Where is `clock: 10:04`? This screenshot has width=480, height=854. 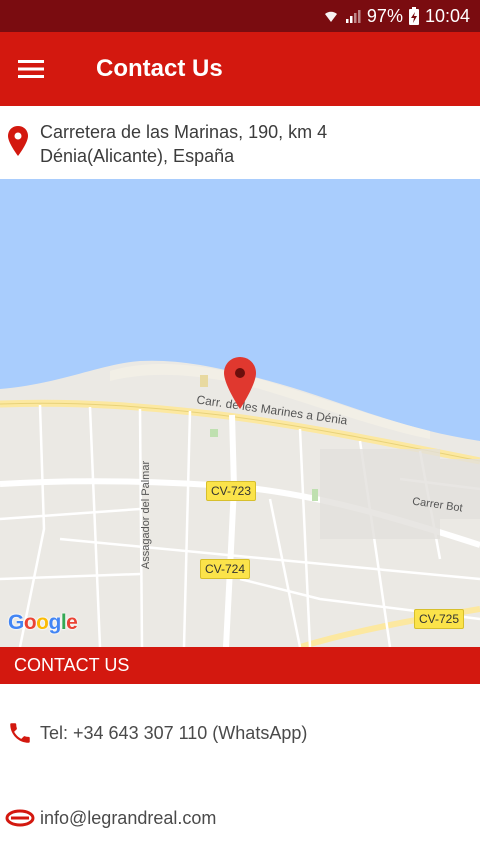
clock: 10:04 is located at coordinates (447, 15).